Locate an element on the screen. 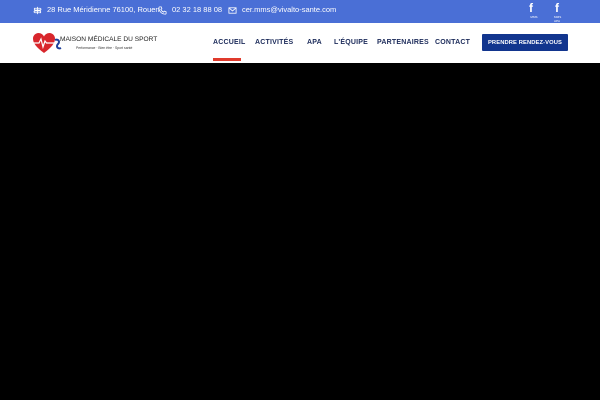 This screenshot has height=400, width=600. email-item: cer.mms@vivalto-sante.com is located at coordinates (282, 10).